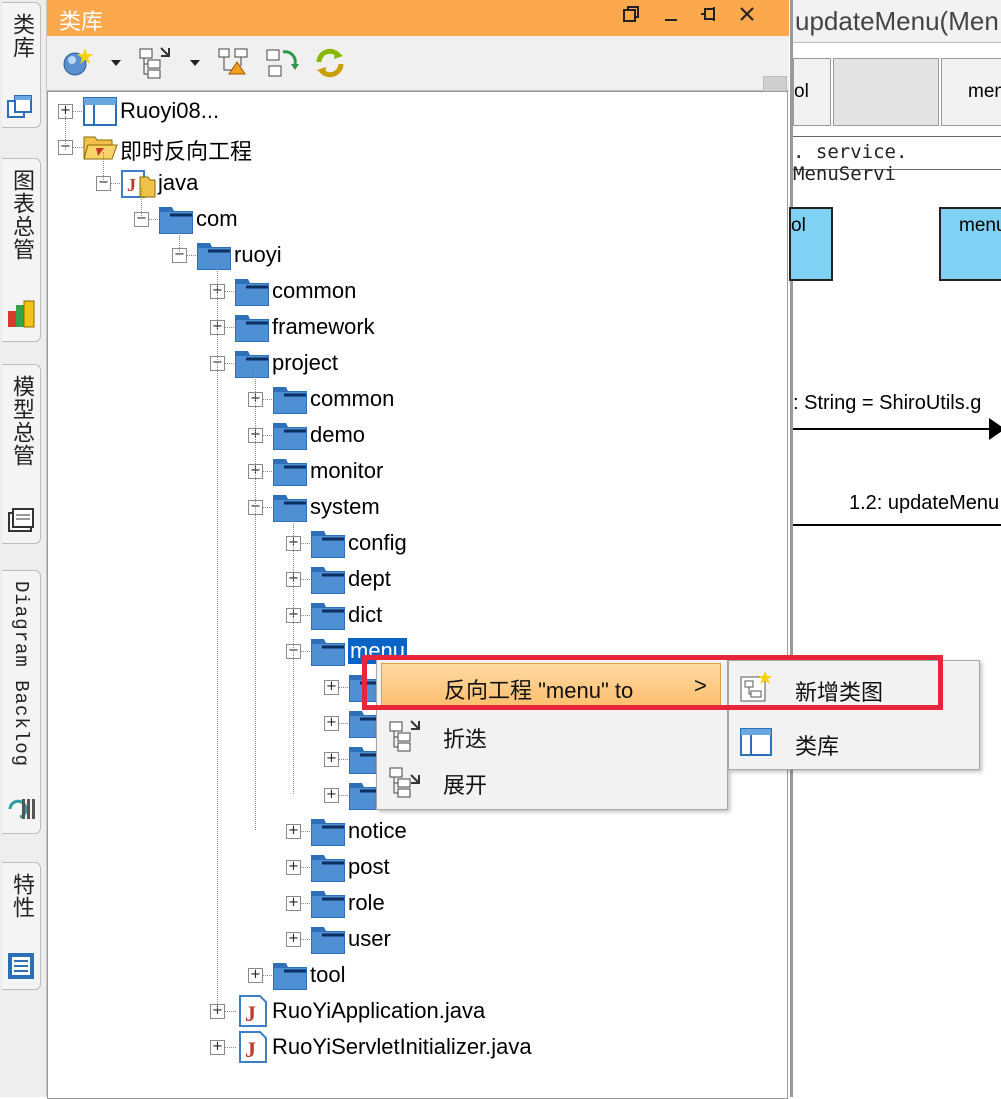 Image resolution: width=1001 pixels, height=1099 pixels. What do you see at coordinates (415, 1011) in the screenshot?
I see `tree-node: + J RuoYiApplication.java` at bounding box center [415, 1011].